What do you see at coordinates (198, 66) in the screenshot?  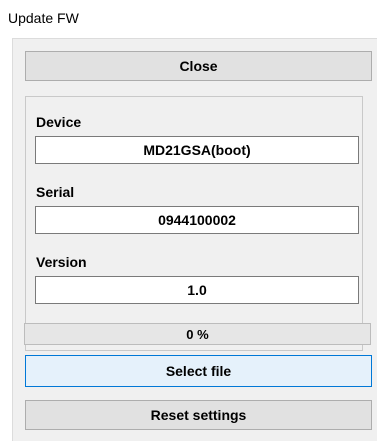 I see `close-button: Close` at bounding box center [198, 66].